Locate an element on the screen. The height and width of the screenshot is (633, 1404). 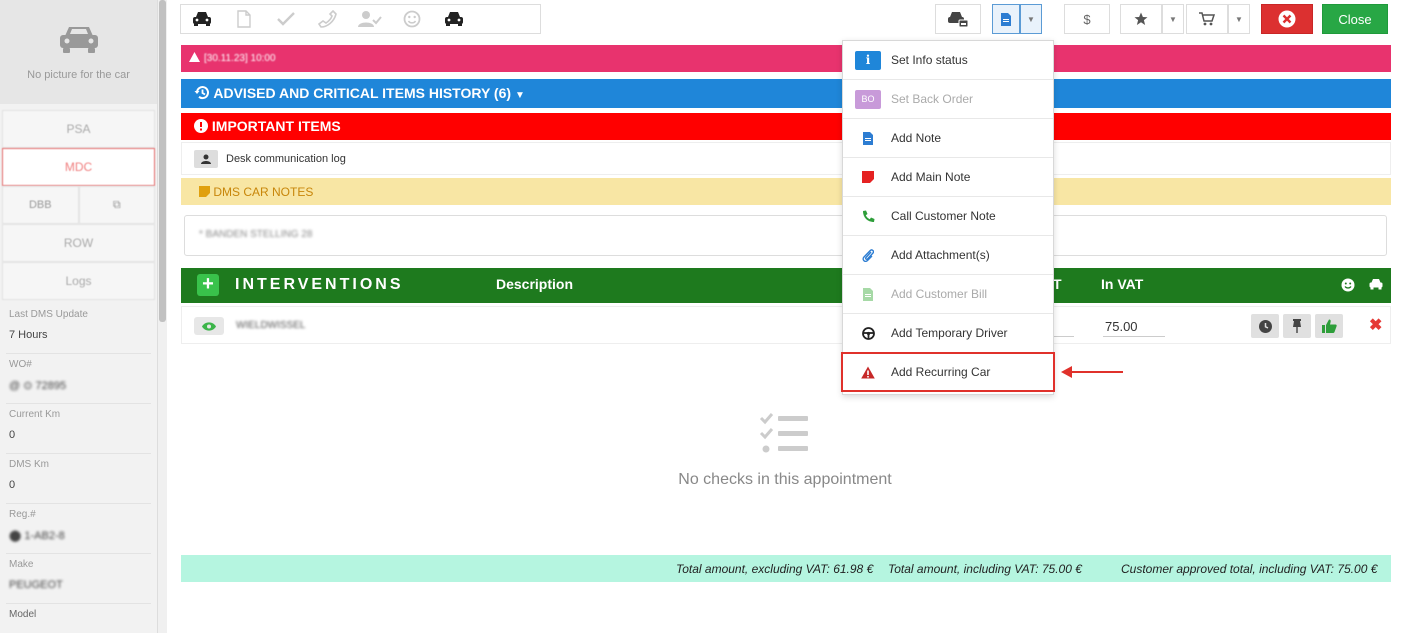
field-value: @ ⊙ 72895 is located at coordinates (38, 386).